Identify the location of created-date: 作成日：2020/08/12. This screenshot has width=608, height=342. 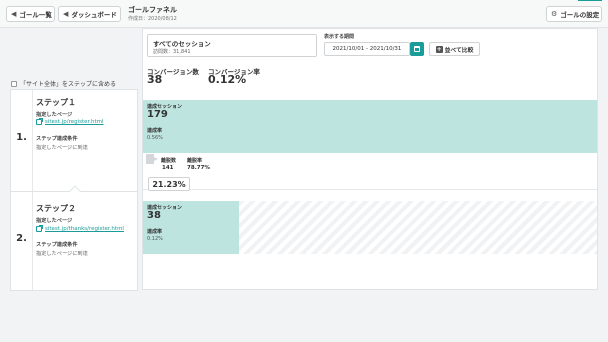
(152, 19).